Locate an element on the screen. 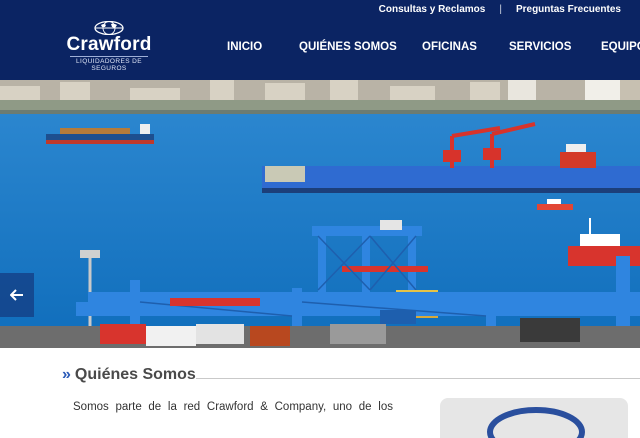 This screenshot has height=438, width=640. side-image-card is located at coordinates (534, 418).